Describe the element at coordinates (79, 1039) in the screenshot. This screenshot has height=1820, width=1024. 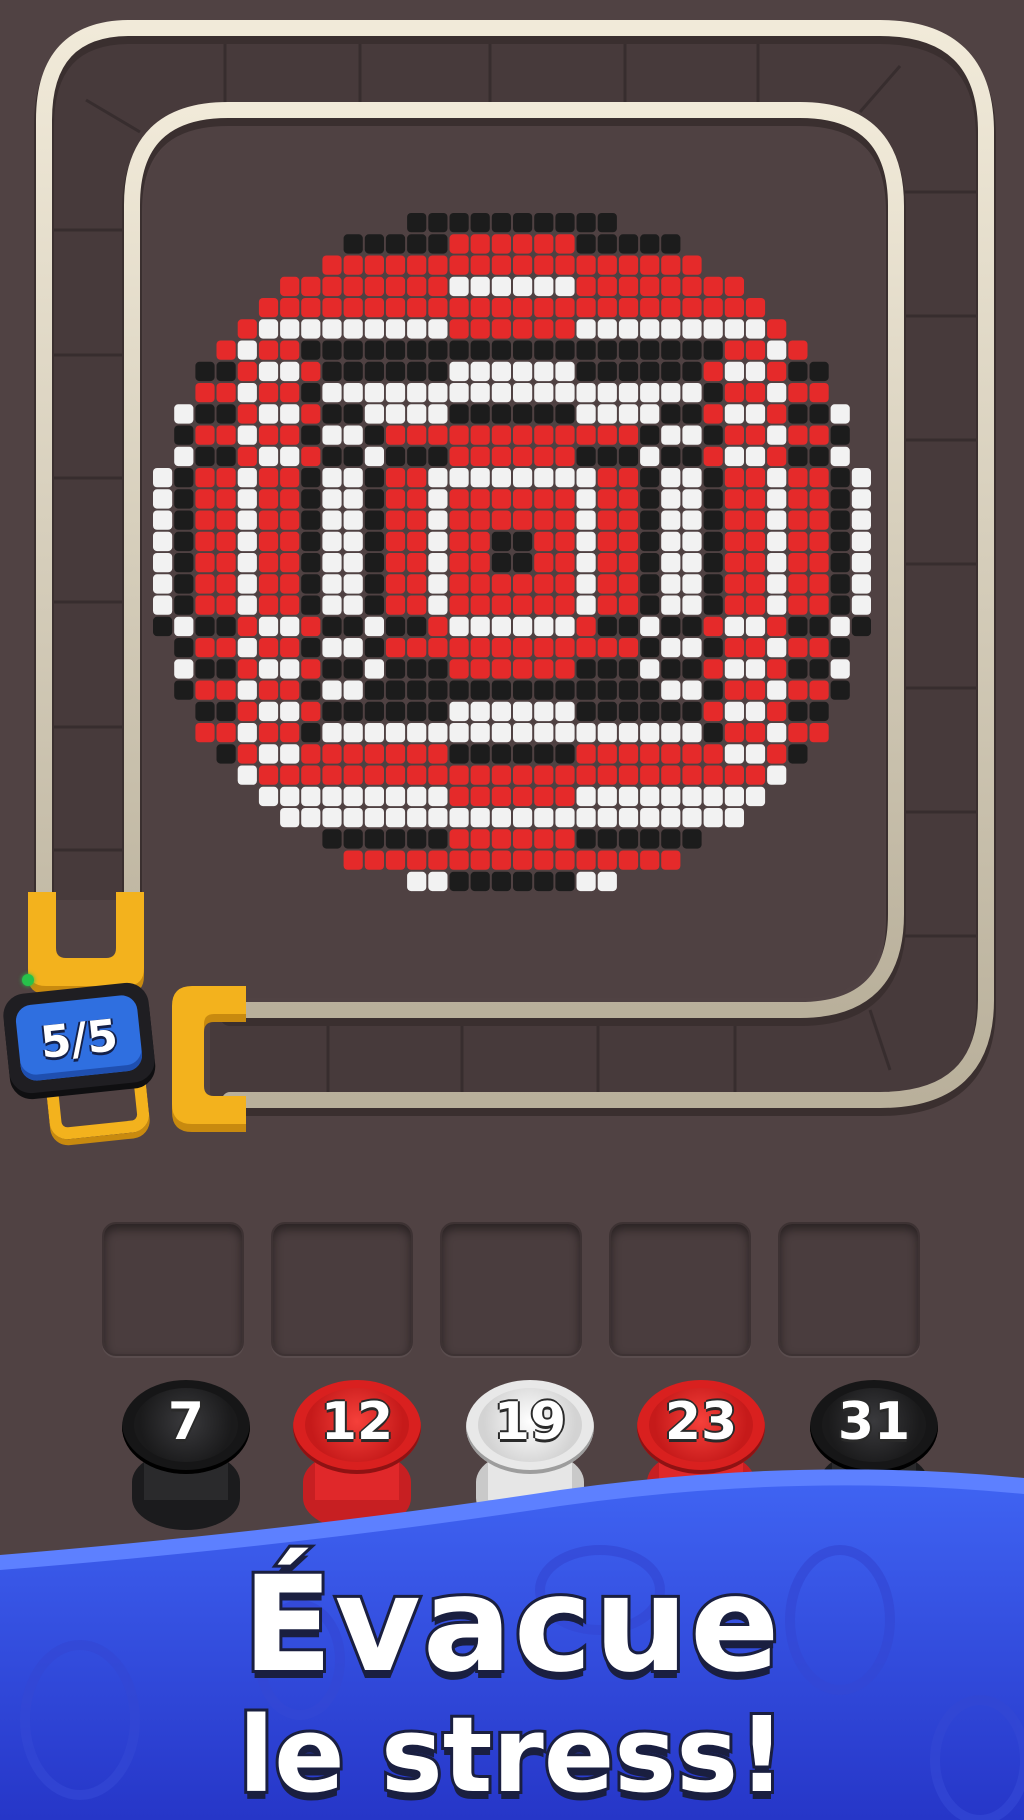
I see `counter-label: 5/5` at that location.